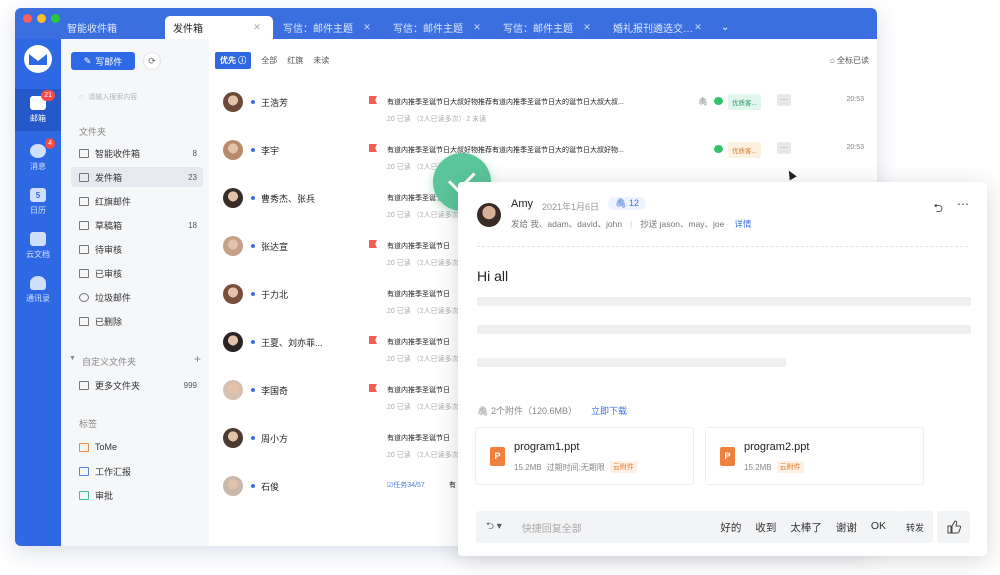 This screenshot has width=1000, height=575. Describe the element at coordinates (878, 527) in the screenshot. I see `quick-reply-option: OK` at that location.